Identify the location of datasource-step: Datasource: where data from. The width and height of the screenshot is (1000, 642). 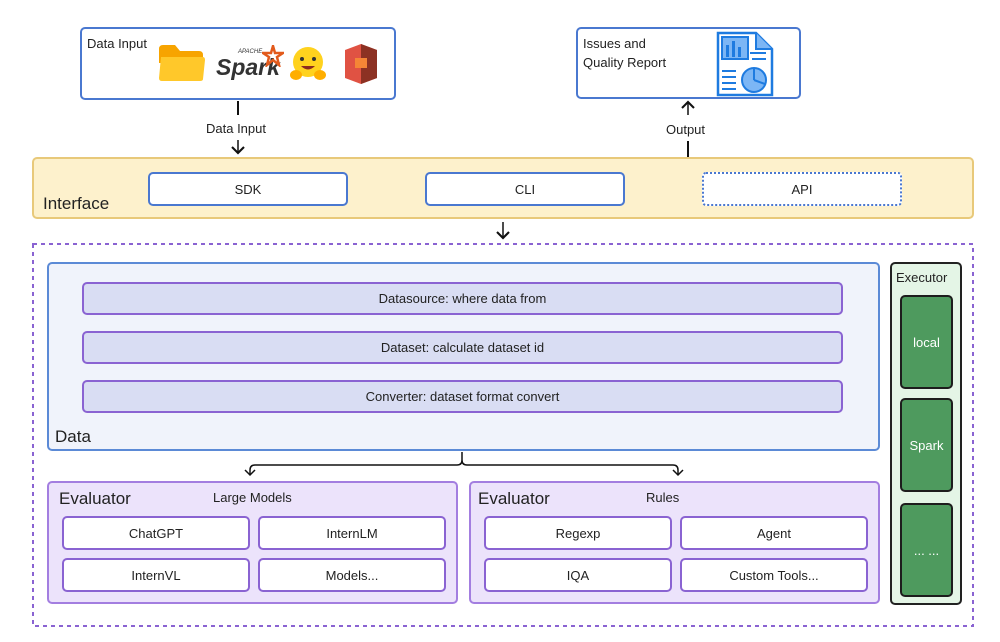
(462, 298).